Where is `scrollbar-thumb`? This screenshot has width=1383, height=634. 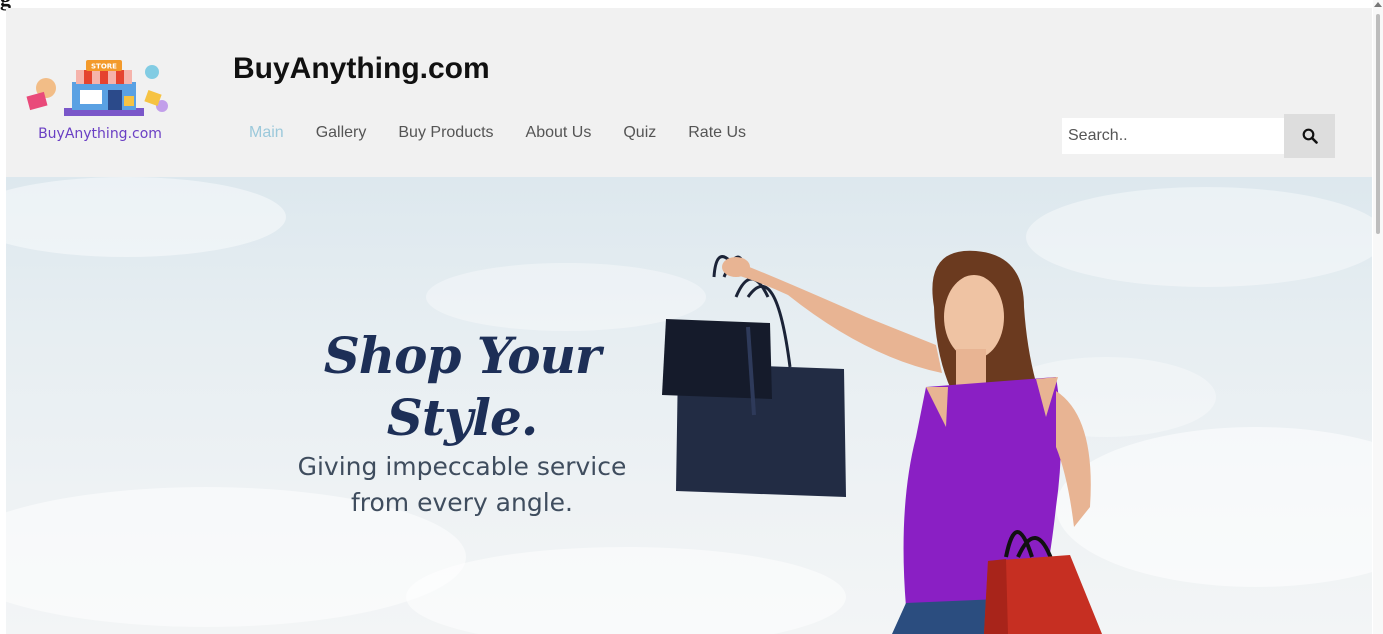 scrollbar-thumb is located at coordinates (1378, 124).